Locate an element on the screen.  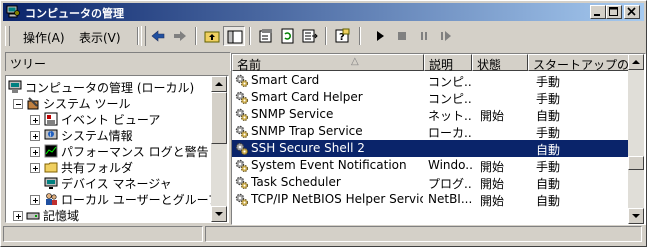
tools-icon is located at coordinates (33, 103).